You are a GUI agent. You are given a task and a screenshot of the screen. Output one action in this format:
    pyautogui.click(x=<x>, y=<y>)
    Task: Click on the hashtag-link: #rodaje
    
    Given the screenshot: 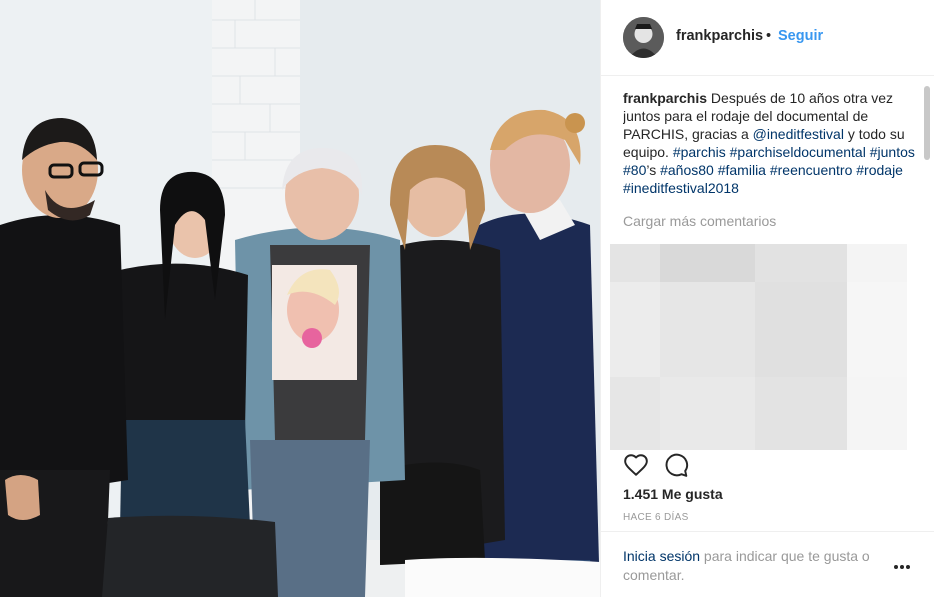 What is the action you would take?
    pyautogui.click(x=879, y=170)
    